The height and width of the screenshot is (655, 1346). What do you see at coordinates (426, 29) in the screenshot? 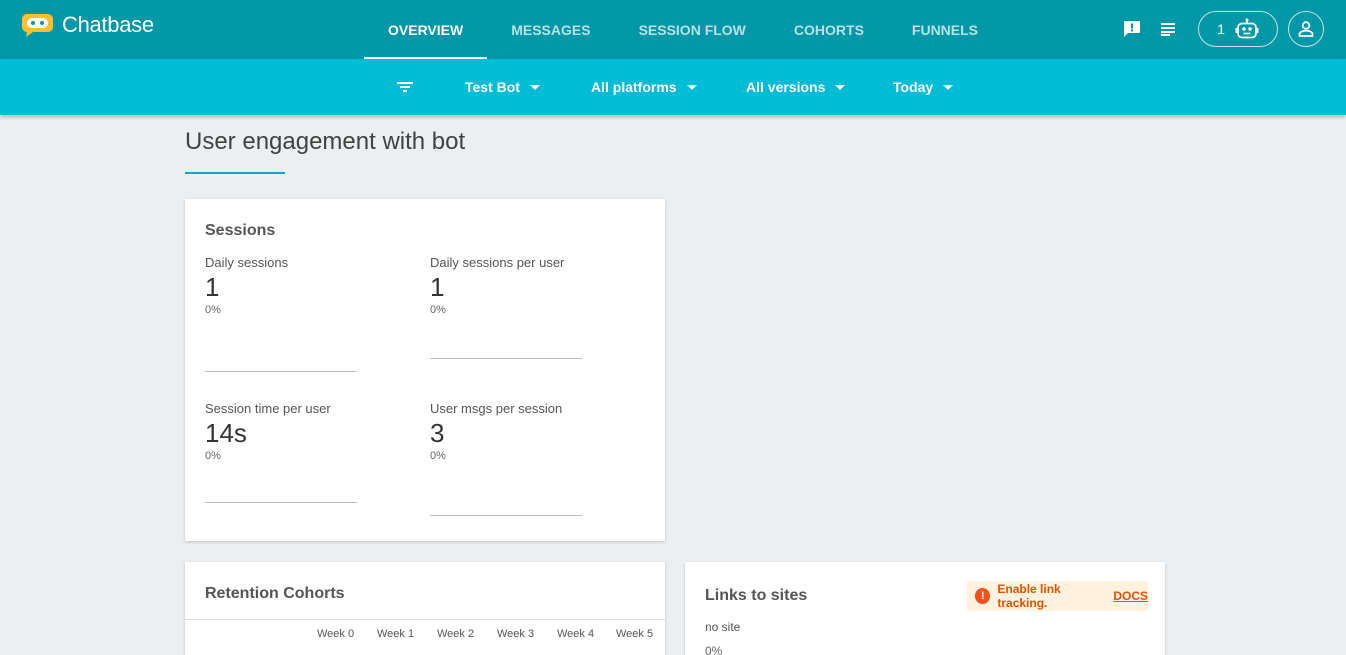
I see `tab-overview: OVERVIEW` at bounding box center [426, 29].